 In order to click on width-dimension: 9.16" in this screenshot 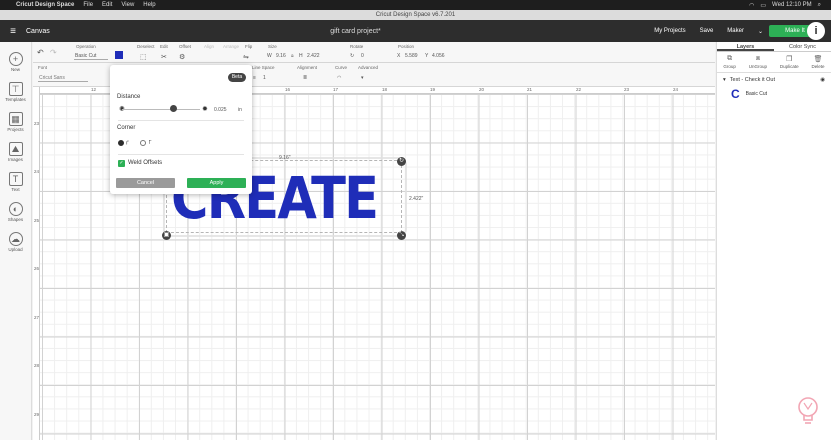, I will do `click(285, 158)`.